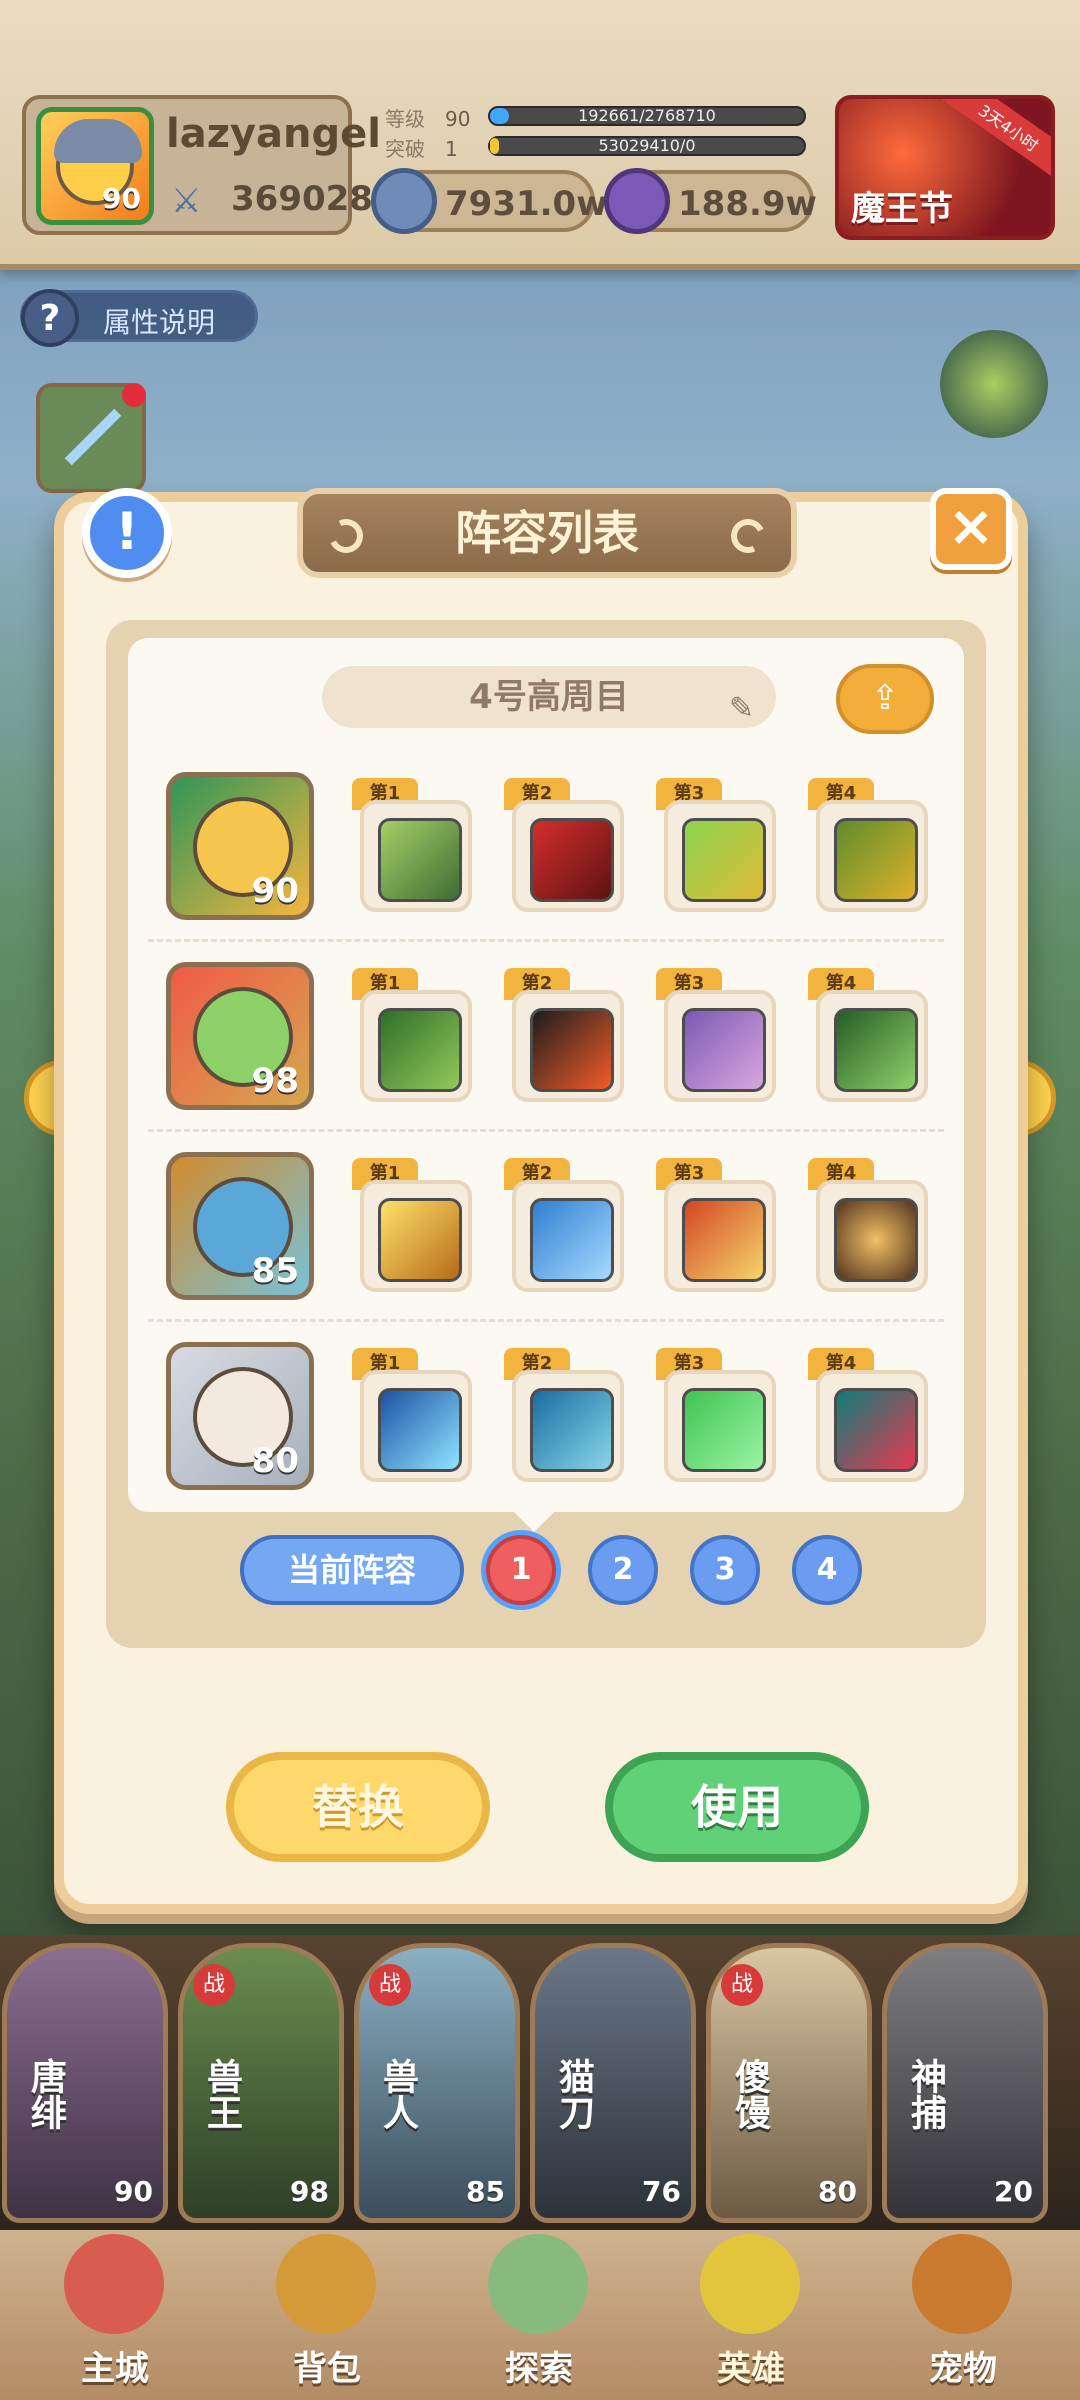  What do you see at coordinates (261, 2083) in the screenshot?
I see `hero-strip-card-2: 战 兽王 98` at bounding box center [261, 2083].